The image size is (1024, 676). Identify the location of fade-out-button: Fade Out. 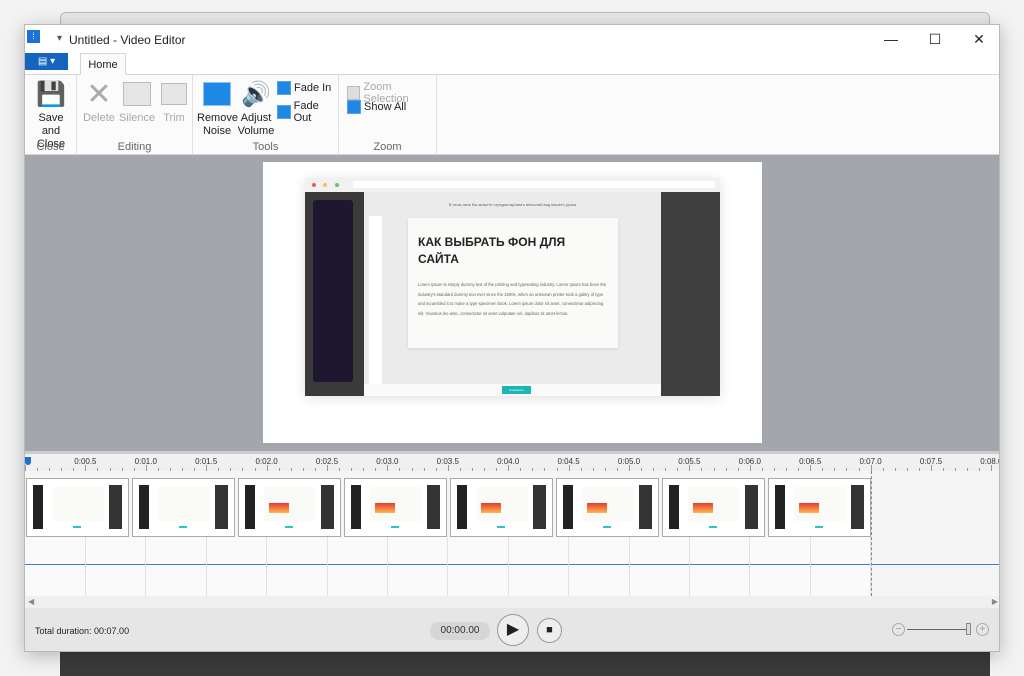
(307, 112).